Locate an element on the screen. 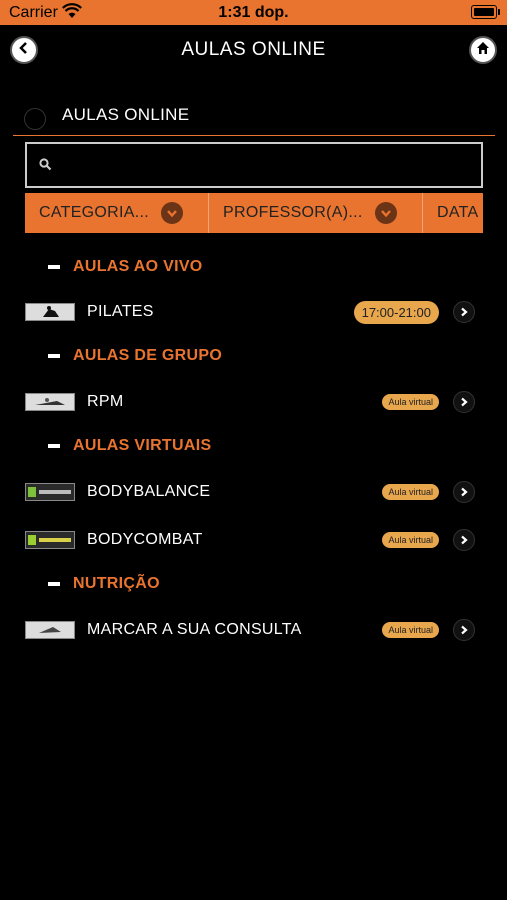 This screenshot has width=507, height=900. status-time: 1:31 dop. is located at coordinates (253, 12).